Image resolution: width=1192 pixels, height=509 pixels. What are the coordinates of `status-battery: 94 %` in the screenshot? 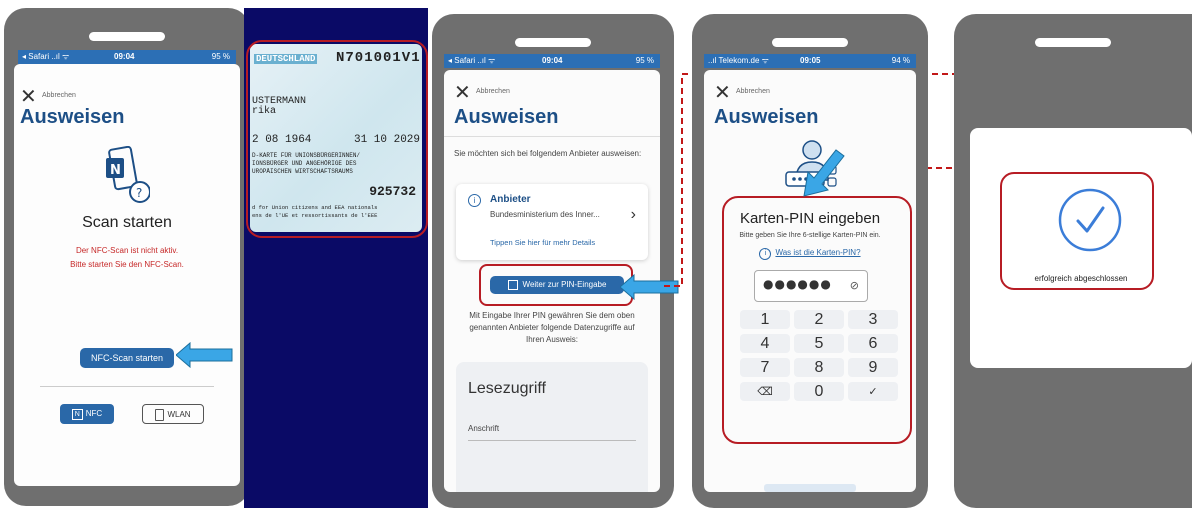 It's located at (900, 60).